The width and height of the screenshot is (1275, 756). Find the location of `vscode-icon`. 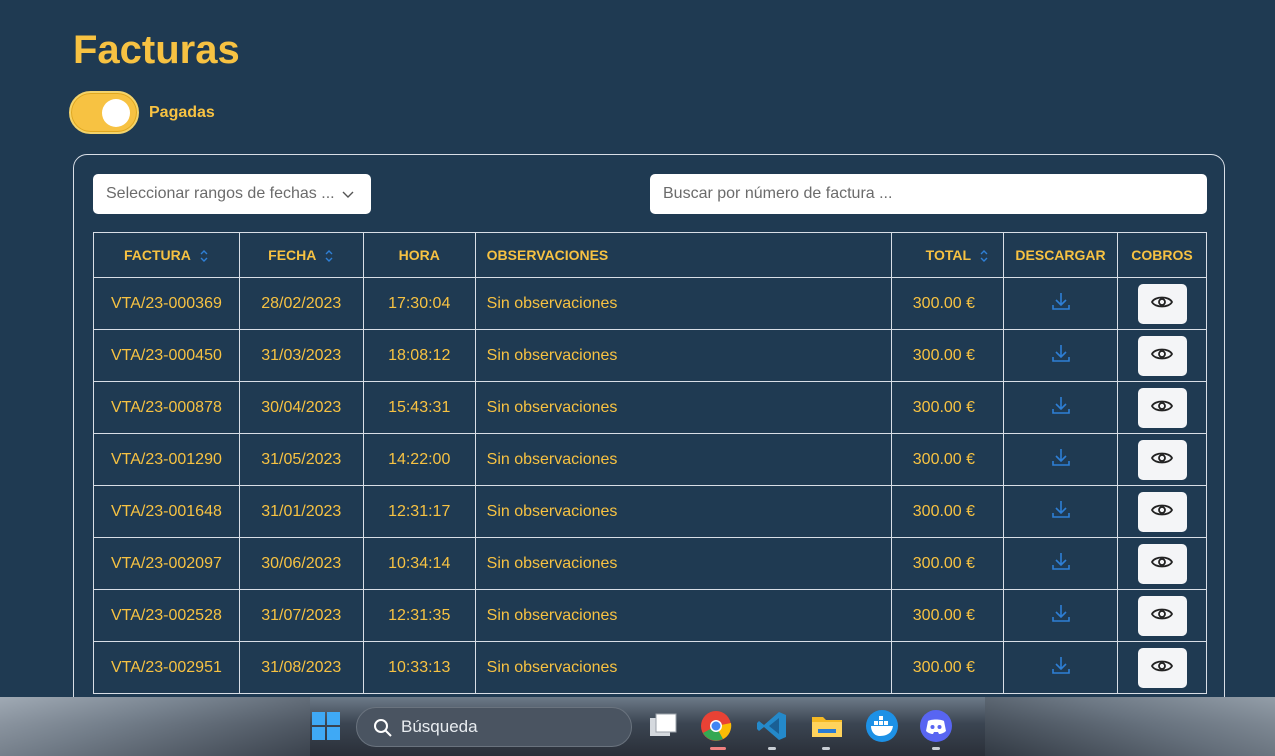

vscode-icon is located at coordinates (772, 726).